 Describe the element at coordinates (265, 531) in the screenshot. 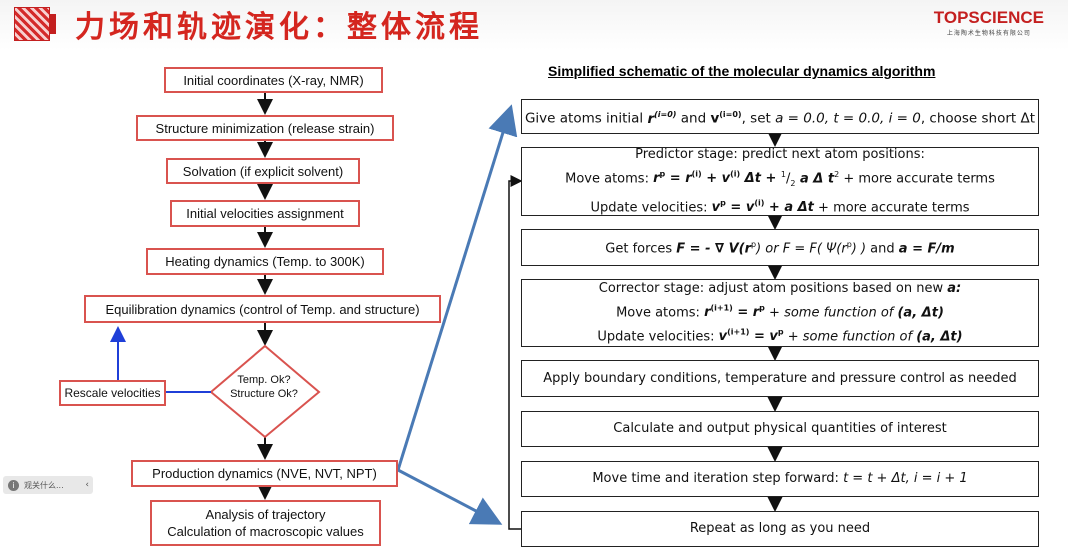

I see `analysis-line-2: Calculation of macroscopic values` at that location.